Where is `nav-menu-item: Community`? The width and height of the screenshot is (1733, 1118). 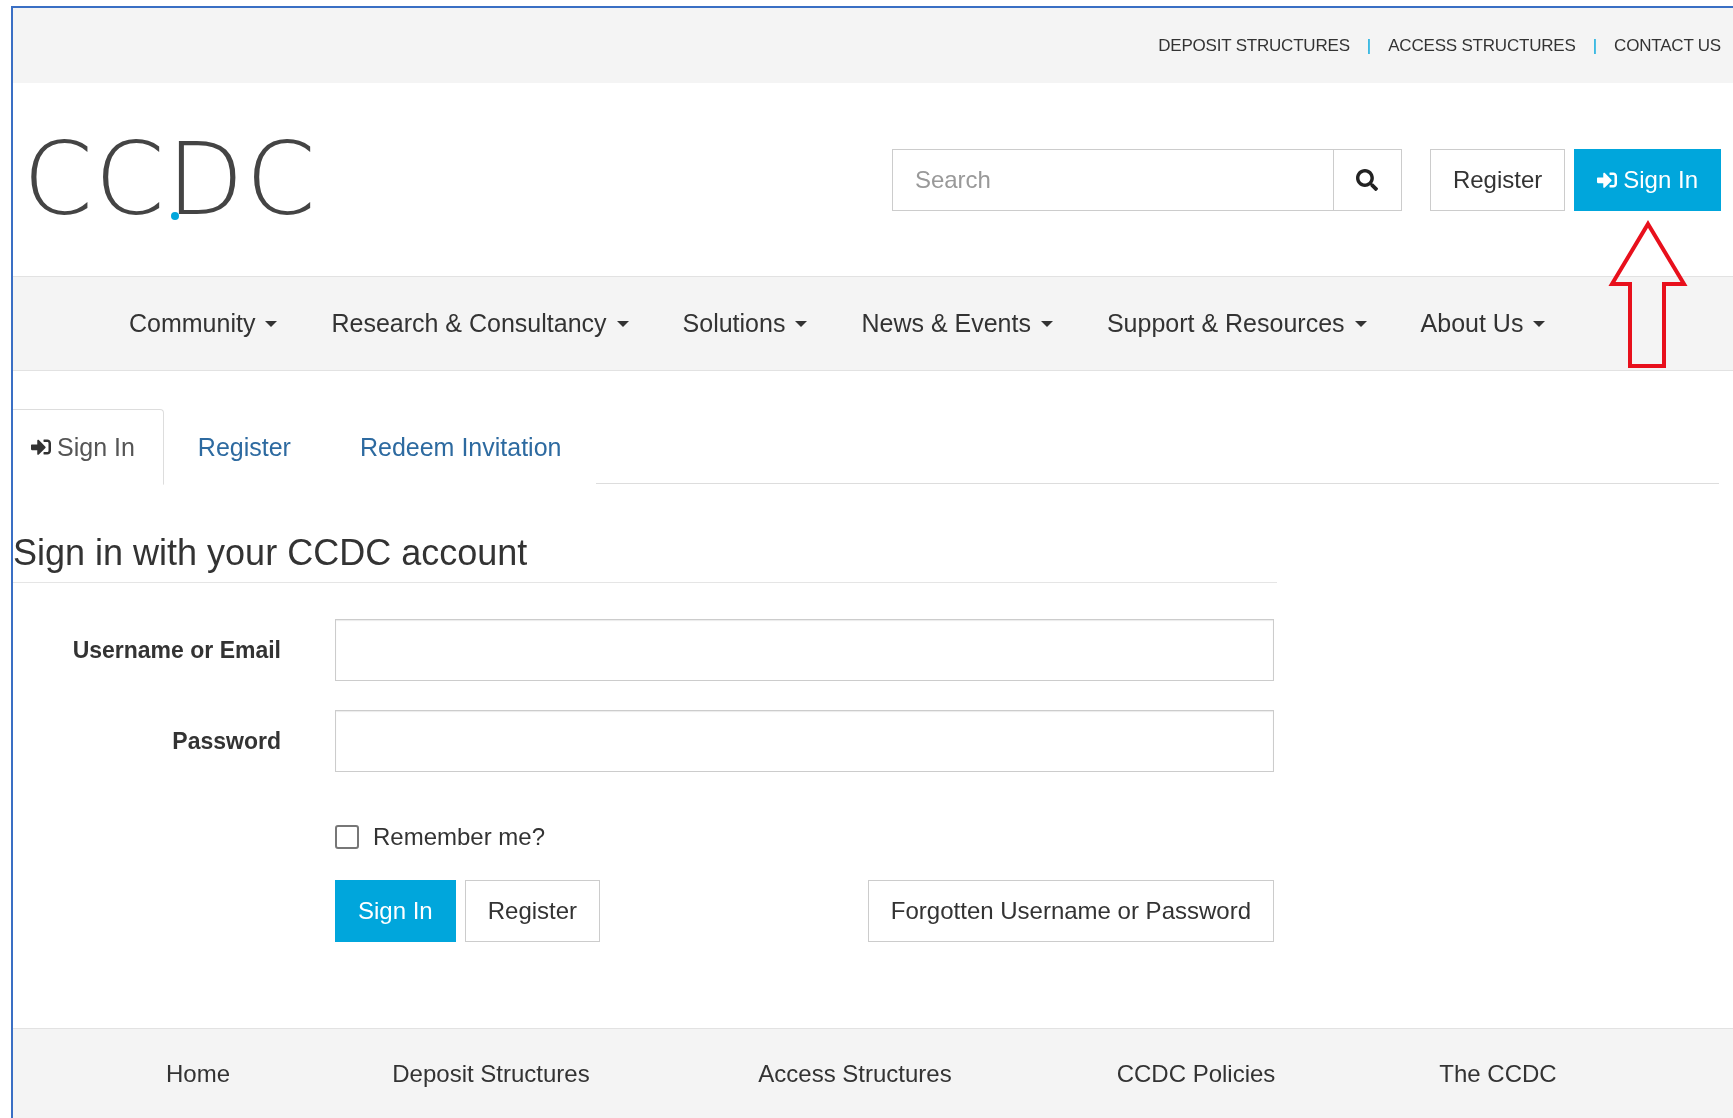 nav-menu-item: Community is located at coordinates (203, 323).